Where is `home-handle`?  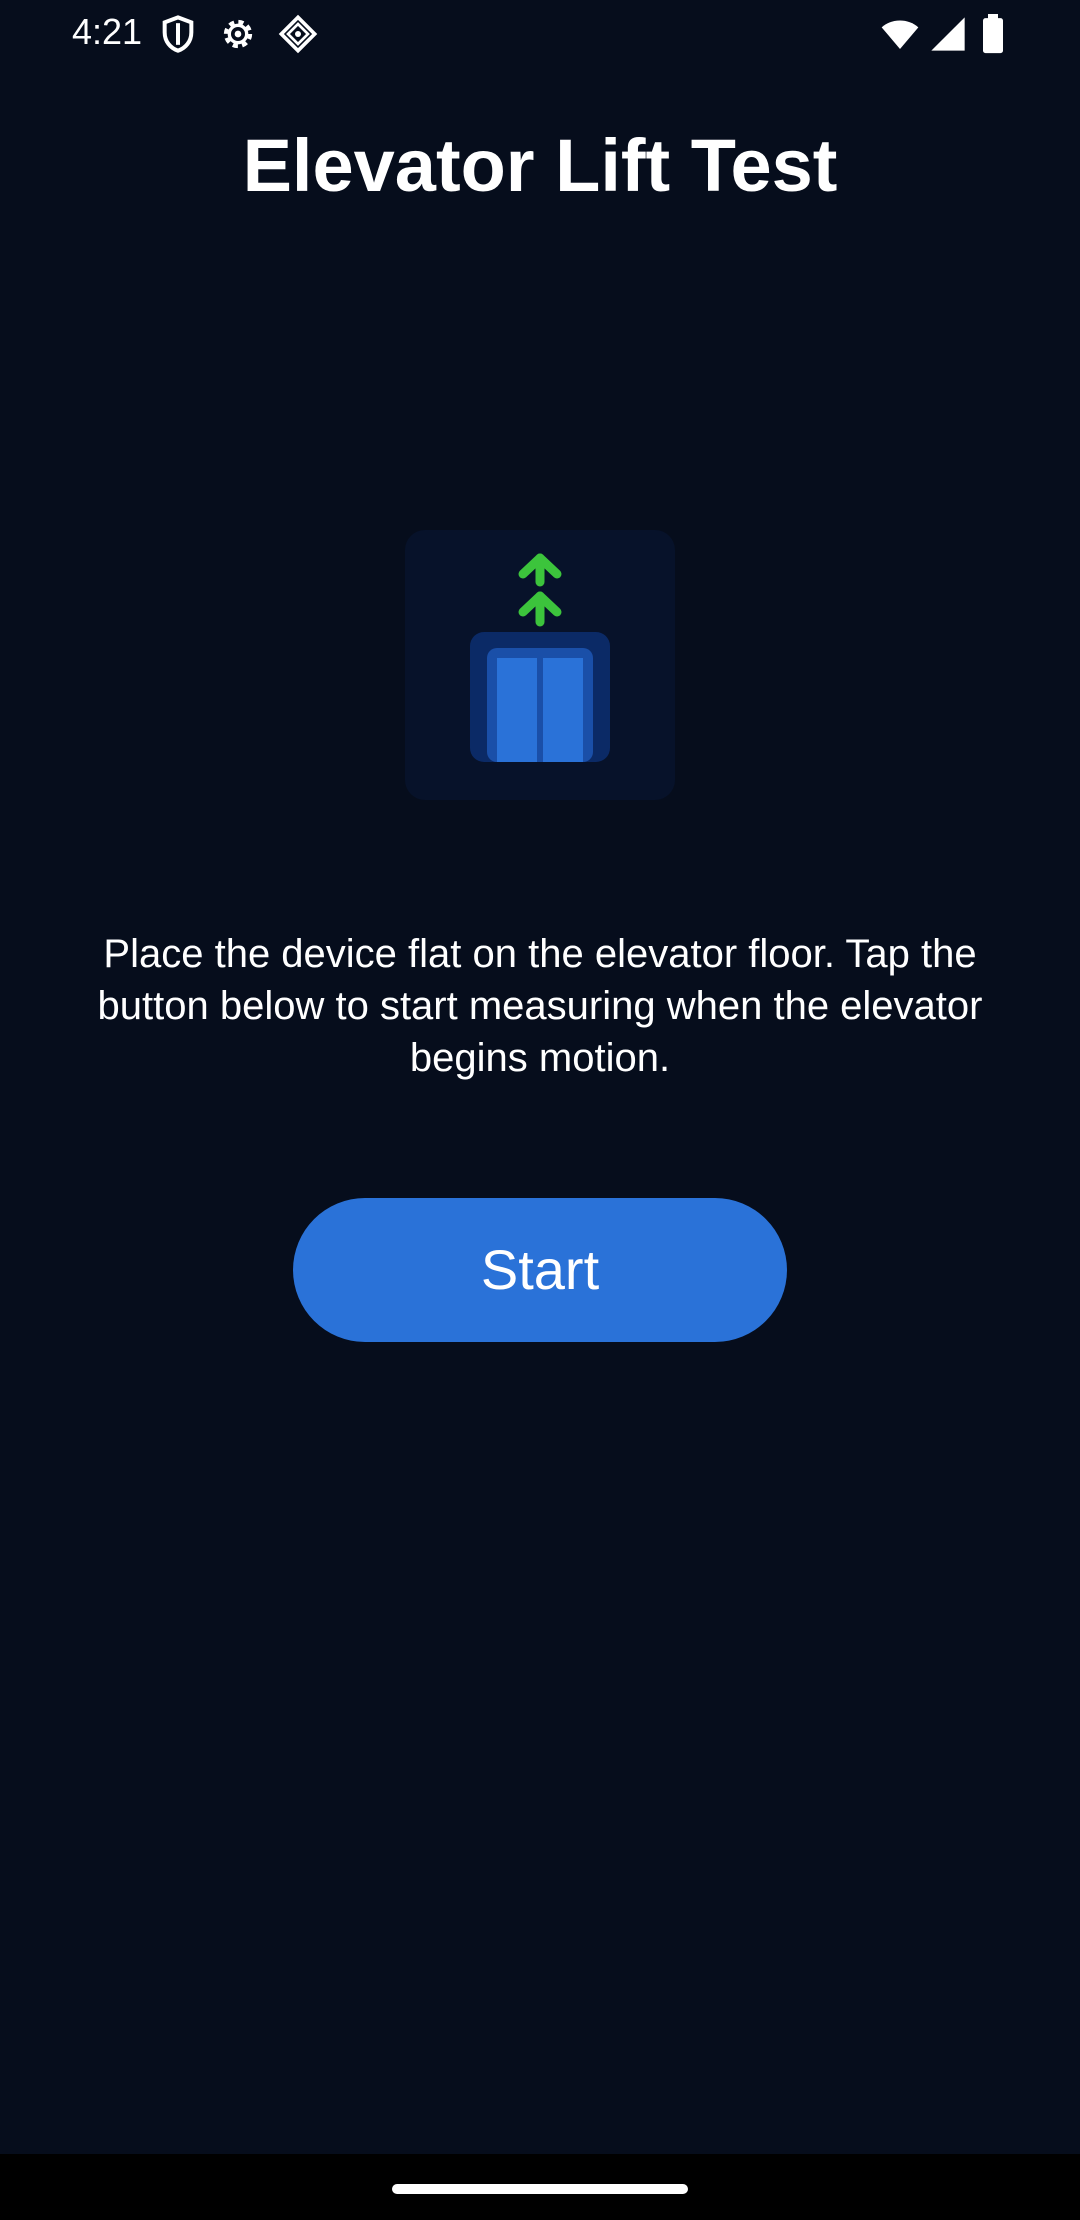
home-handle is located at coordinates (540, 2189).